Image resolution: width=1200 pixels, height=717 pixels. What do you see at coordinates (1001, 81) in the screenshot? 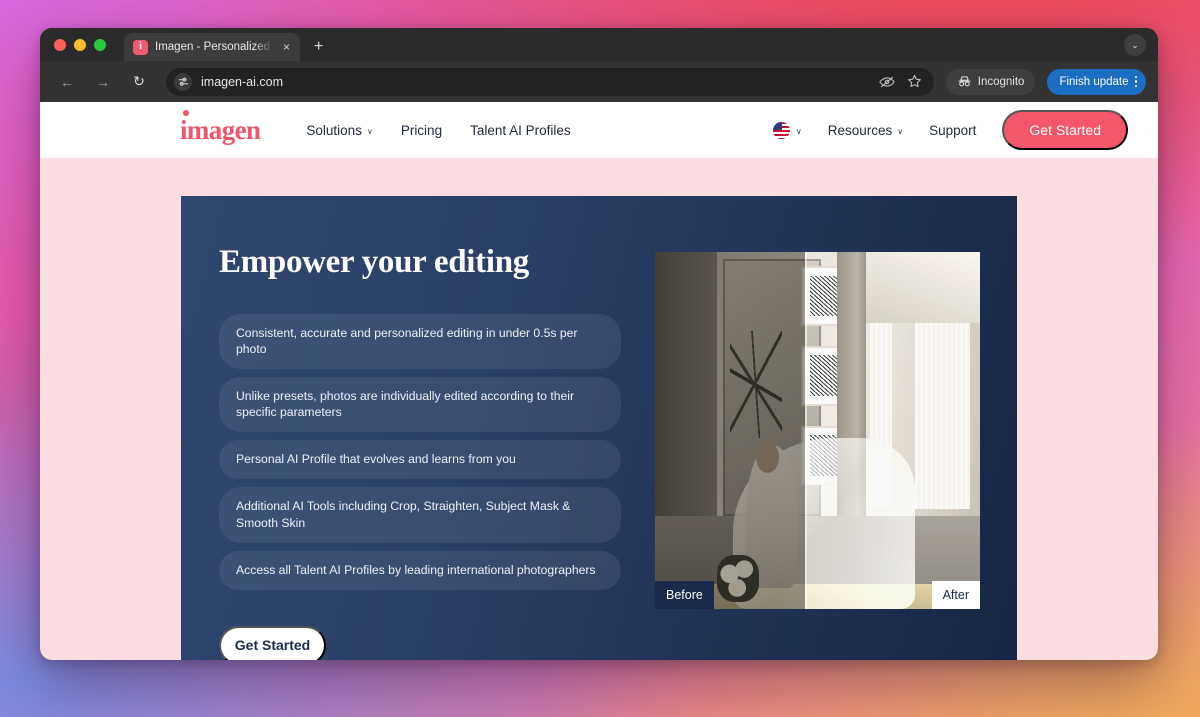
I see `incognito-label: Incognito` at bounding box center [1001, 81].